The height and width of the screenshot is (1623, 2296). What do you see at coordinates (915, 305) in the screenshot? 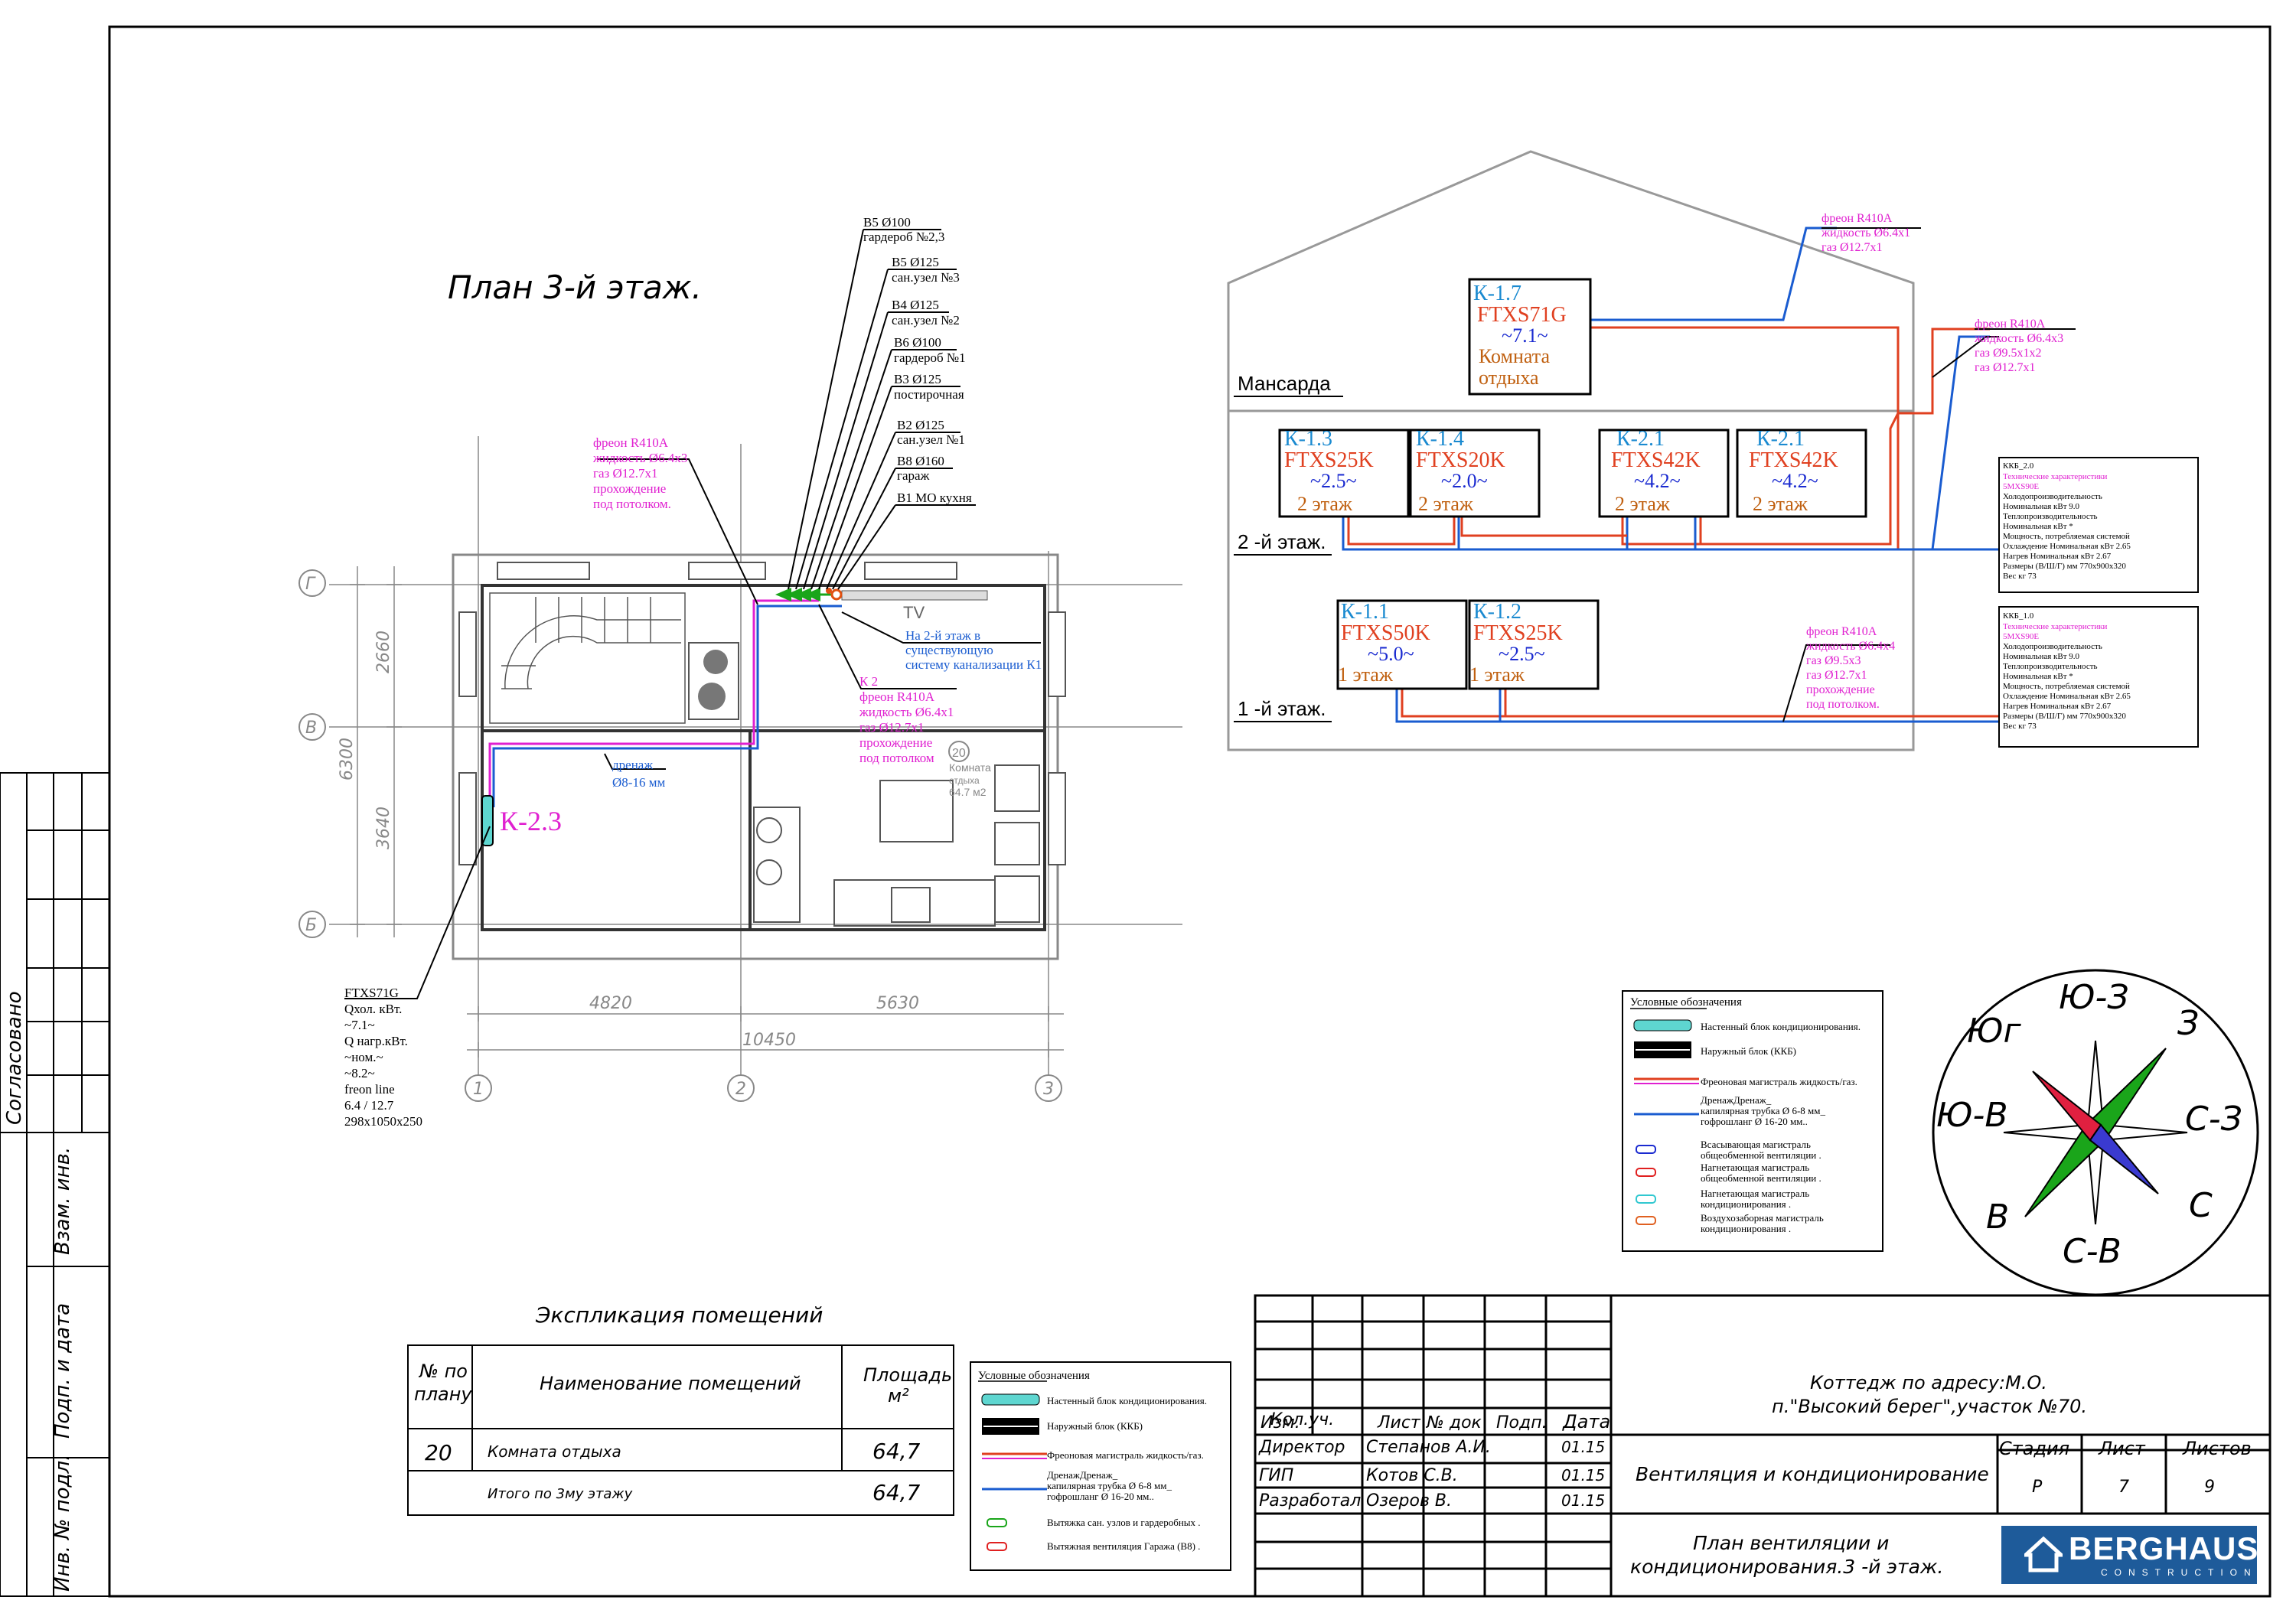
I see `vent-label-3a: В4 Ø125` at bounding box center [915, 305].